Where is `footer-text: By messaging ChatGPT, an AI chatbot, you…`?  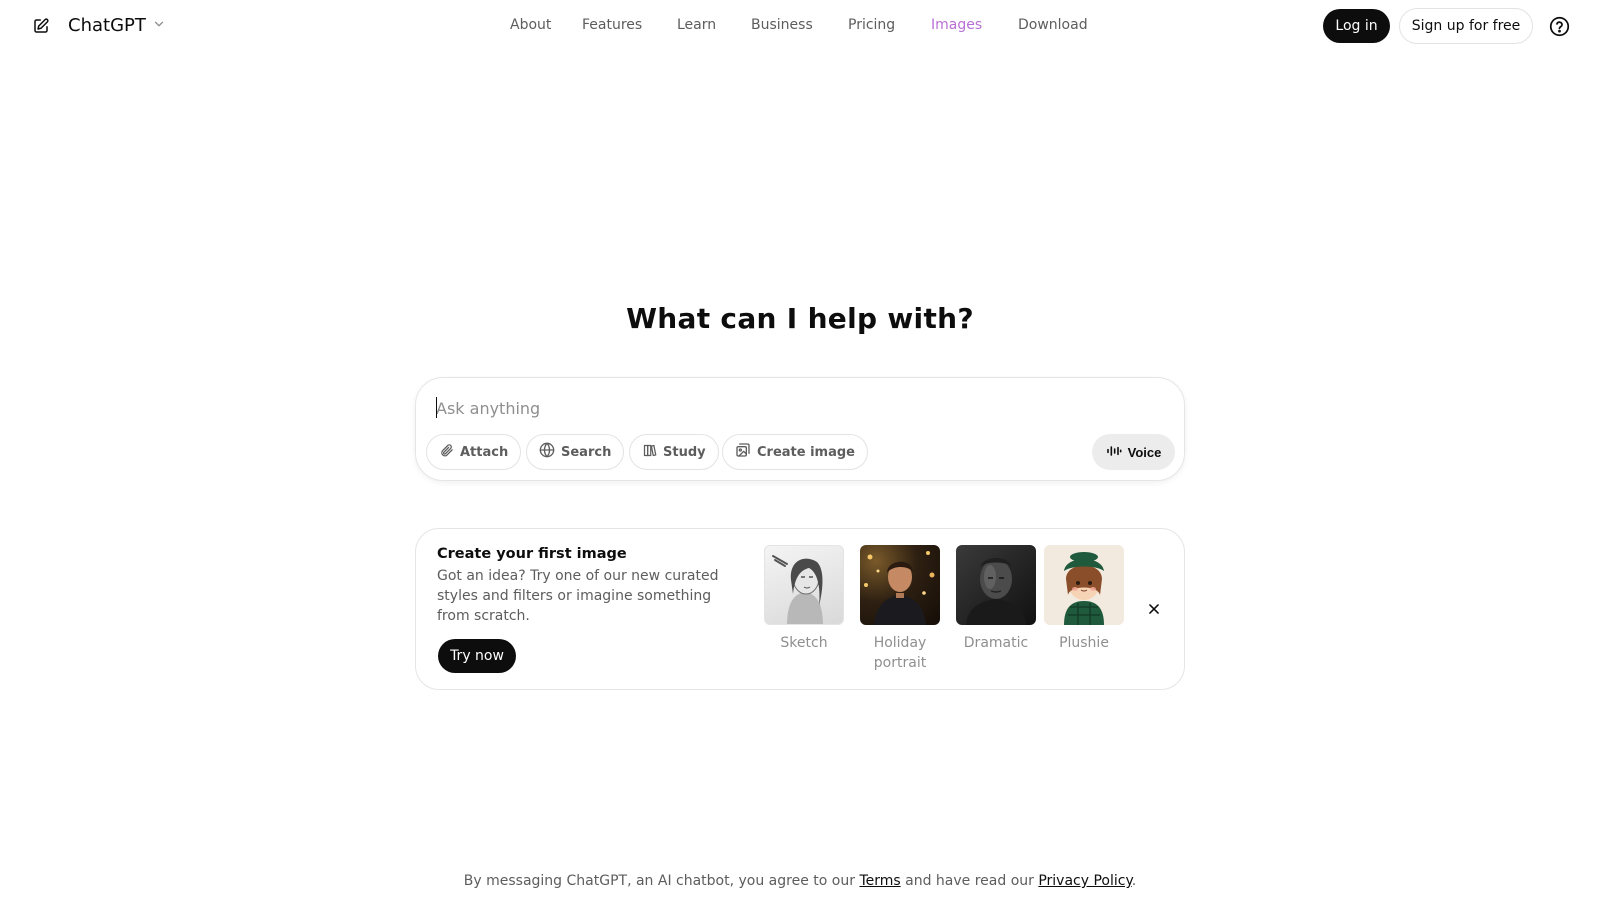 footer-text: By messaging ChatGPT, an AI chatbot, you… is located at coordinates (661, 881).